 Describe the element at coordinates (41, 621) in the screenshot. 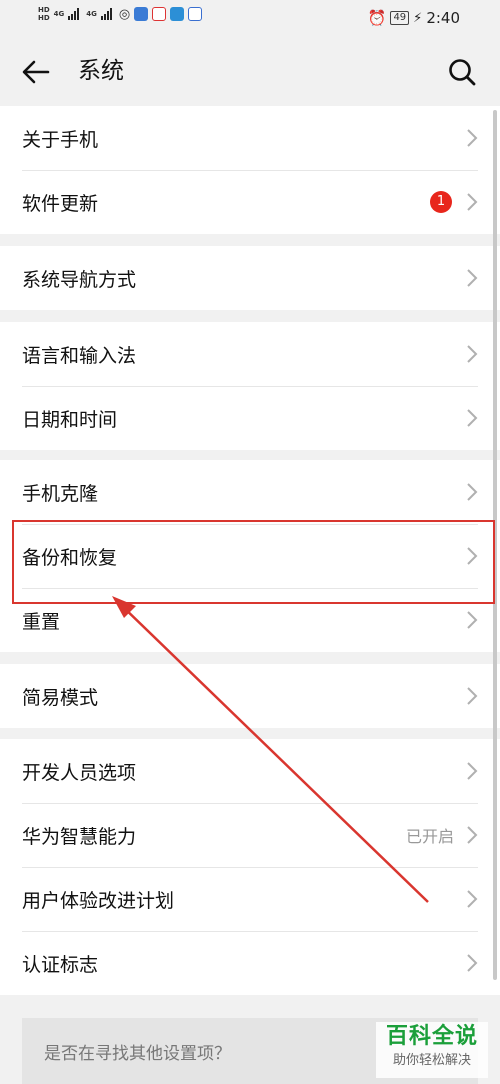

I see `item-label: 重置` at that location.